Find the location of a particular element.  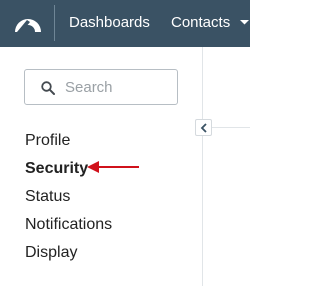

search-icon is located at coordinates (48, 88).